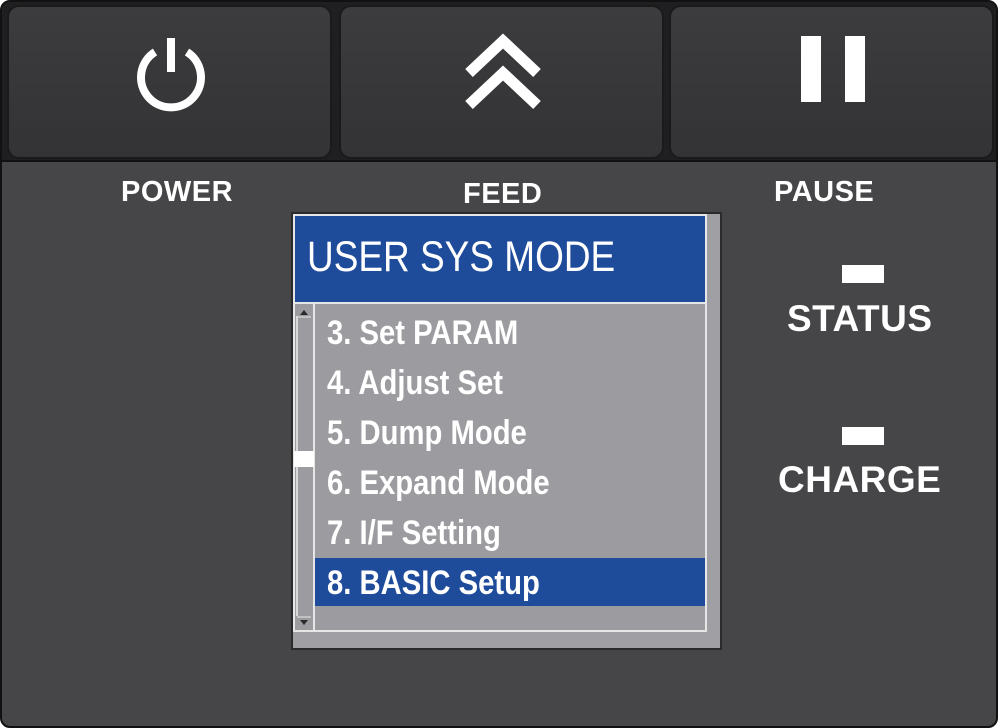 The image size is (998, 728). I want to click on scroll-up-icon, so click(304, 312).